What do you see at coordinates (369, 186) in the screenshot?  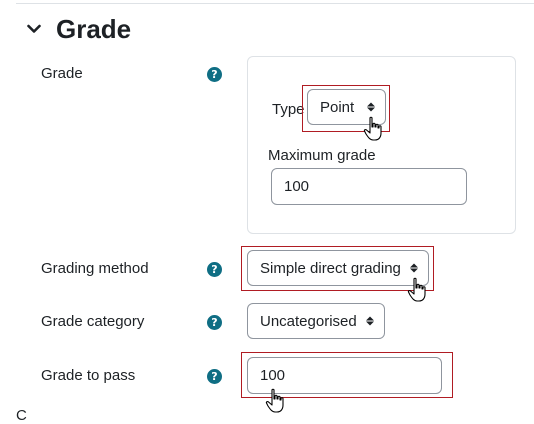 I see `max-grade-input: 100` at bounding box center [369, 186].